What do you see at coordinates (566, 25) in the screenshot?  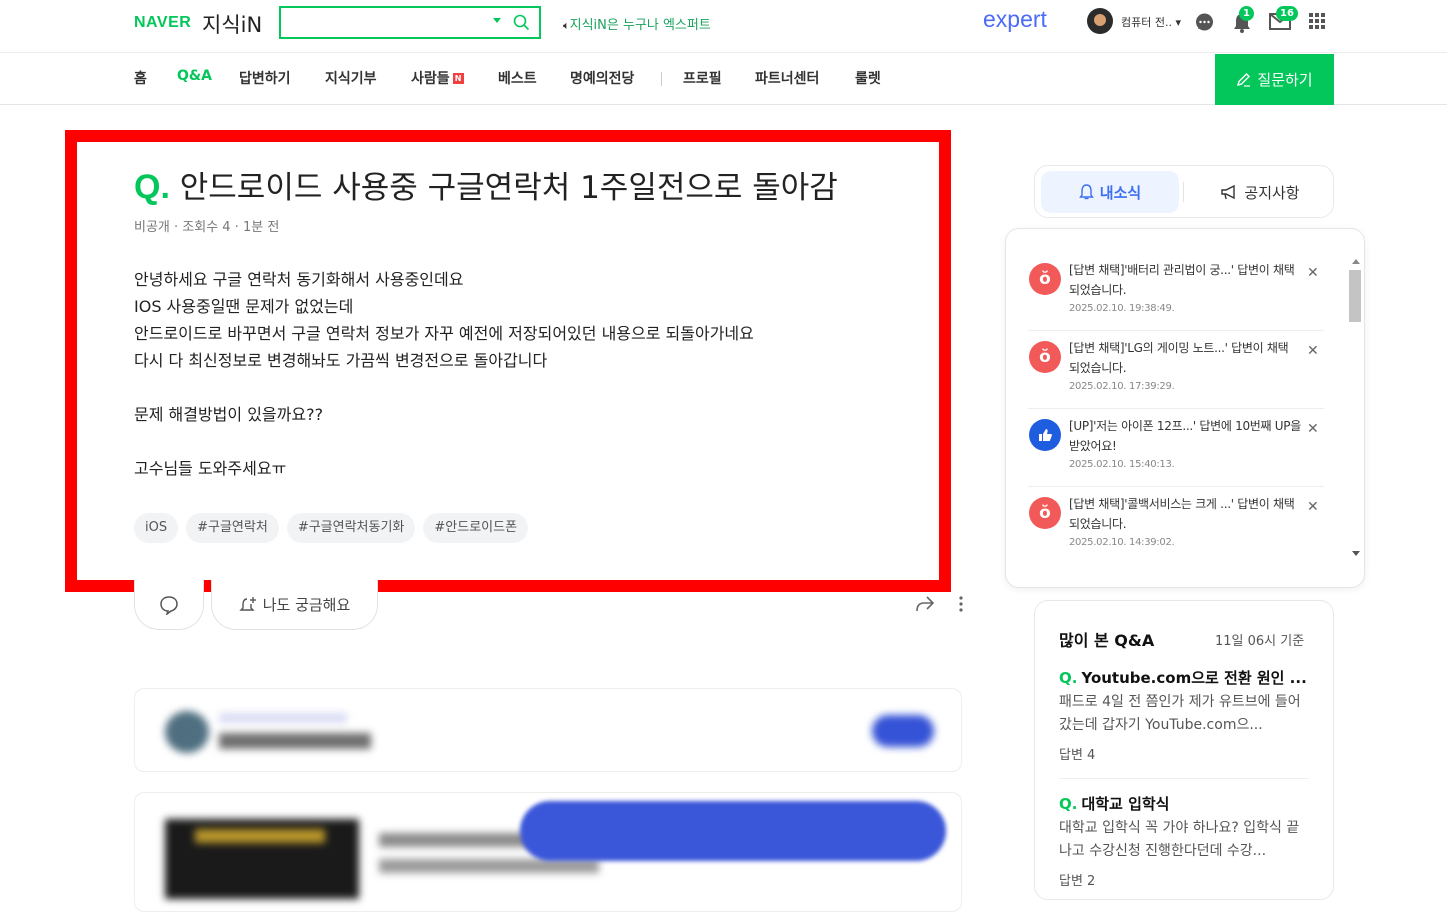 I see `speaker-icon: 🔈︎` at bounding box center [566, 25].